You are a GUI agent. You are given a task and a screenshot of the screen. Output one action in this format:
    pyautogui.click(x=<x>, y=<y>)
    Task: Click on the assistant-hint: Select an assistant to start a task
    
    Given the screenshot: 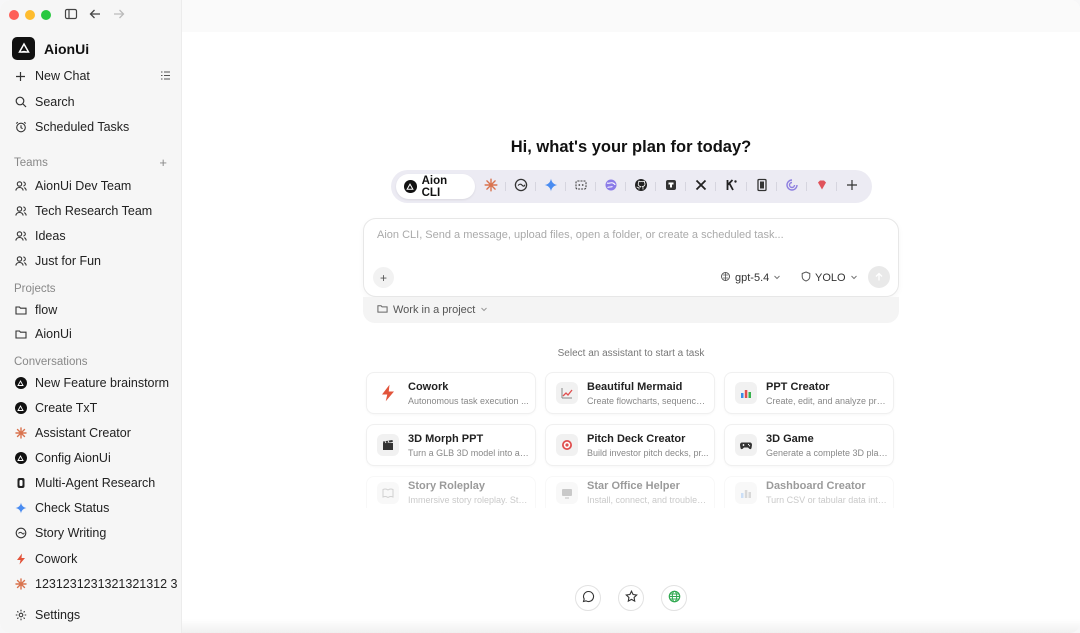 What is the action you would take?
    pyautogui.click(x=631, y=353)
    